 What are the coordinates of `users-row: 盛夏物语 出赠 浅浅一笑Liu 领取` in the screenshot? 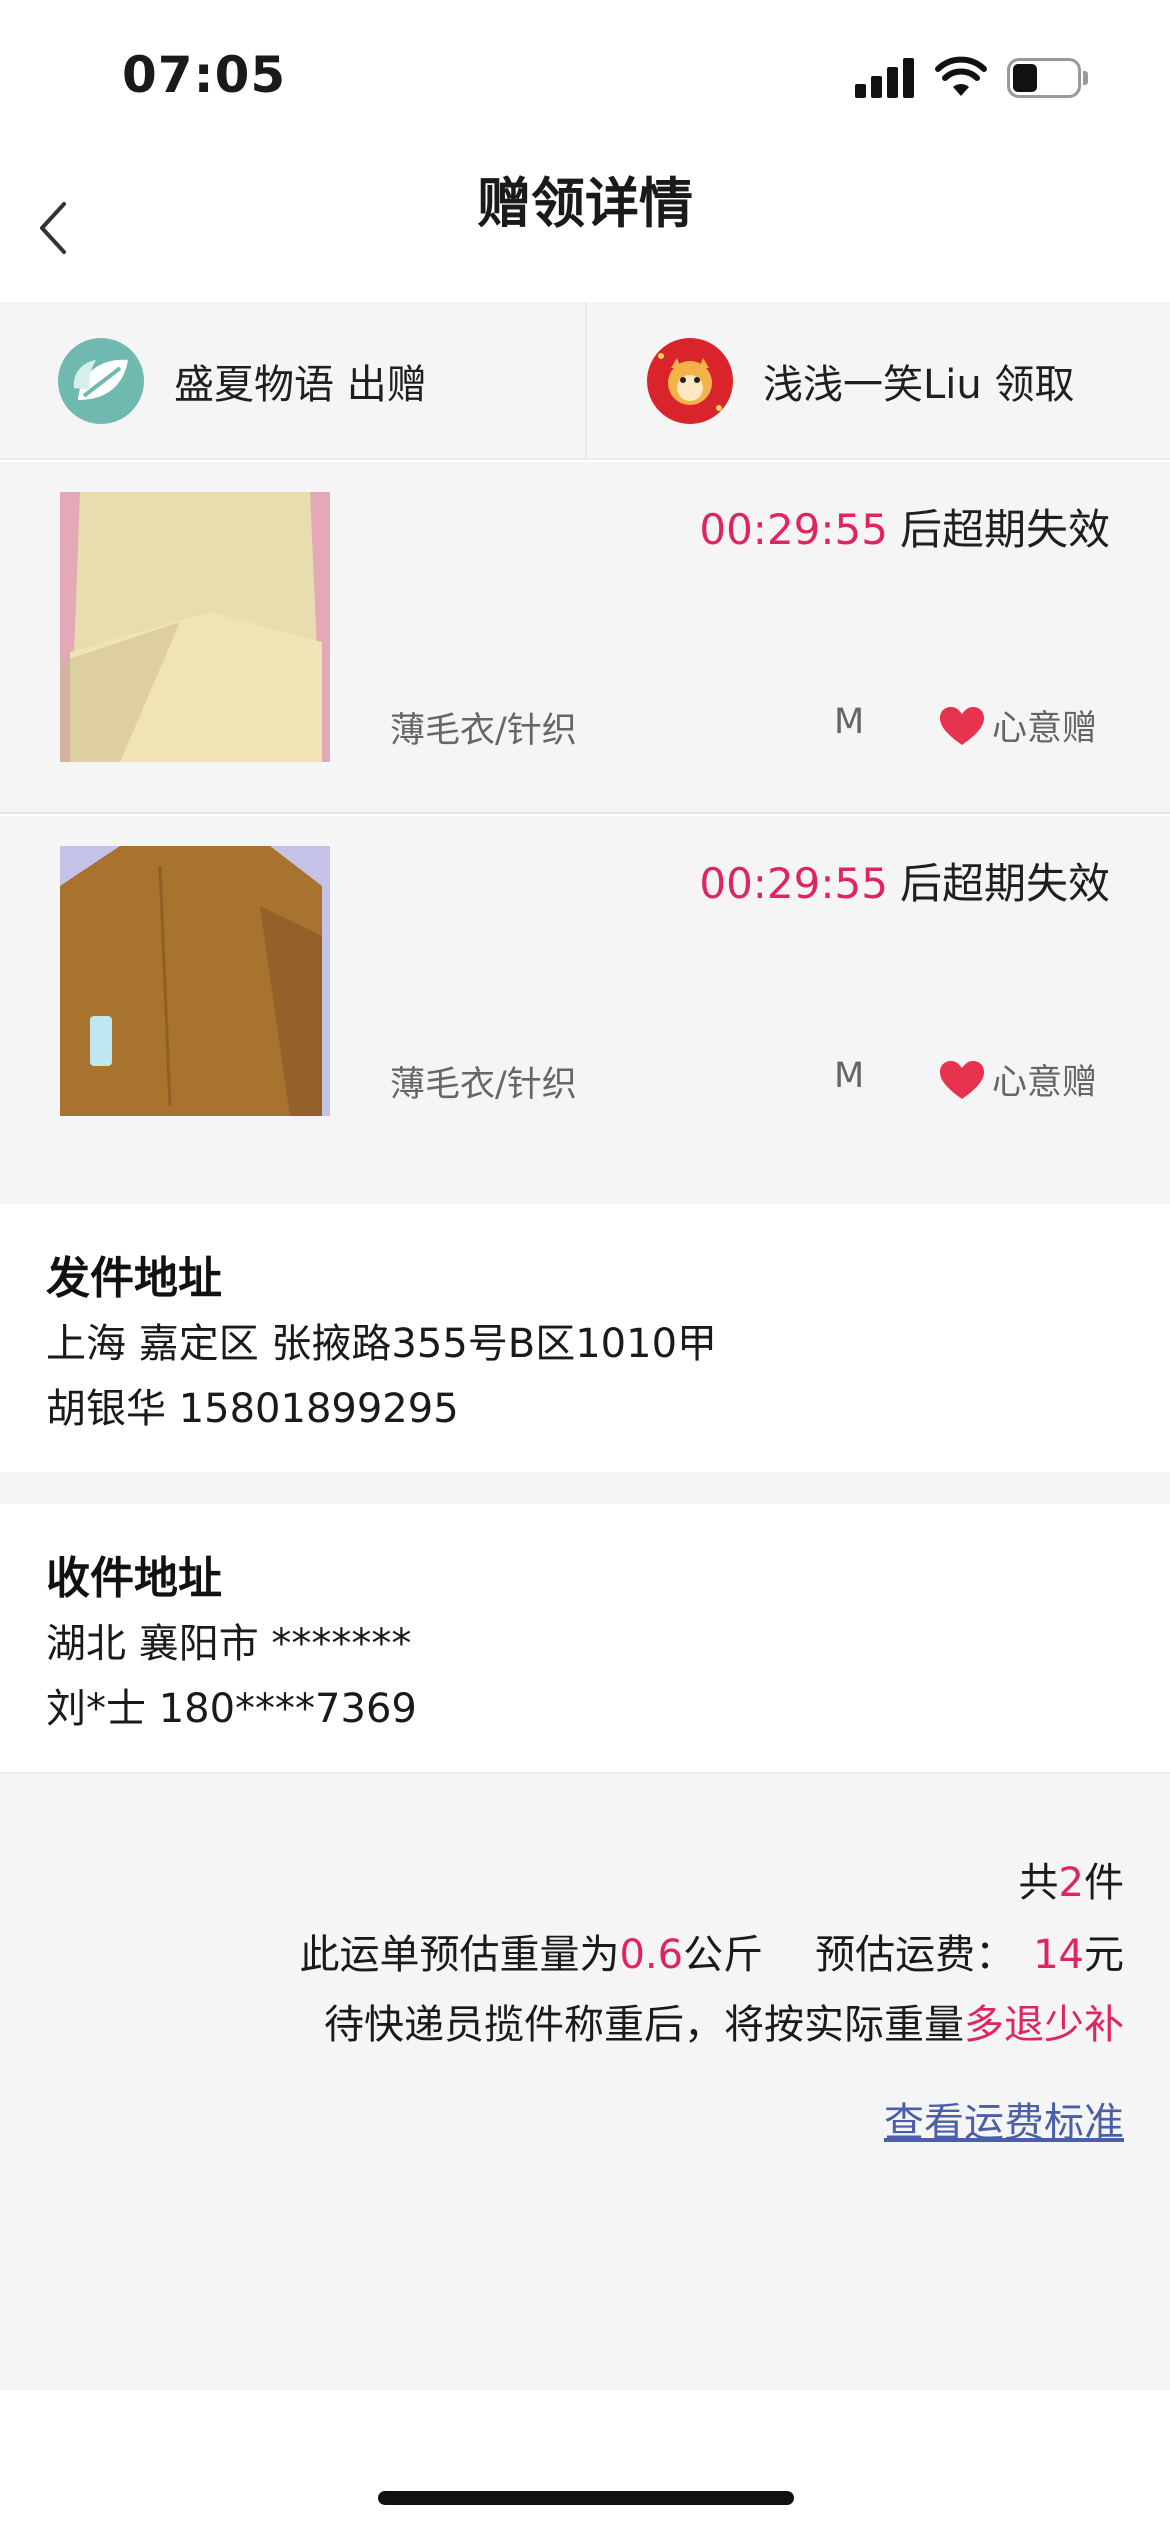 It's located at (585, 381).